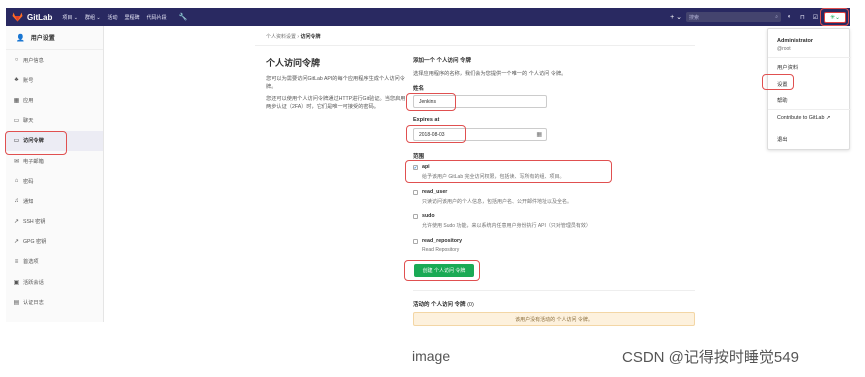 The image size is (865, 377). What do you see at coordinates (470, 305) in the screenshot?
I see `active-tokens-count: (0)` at bounding box center [470, 305].